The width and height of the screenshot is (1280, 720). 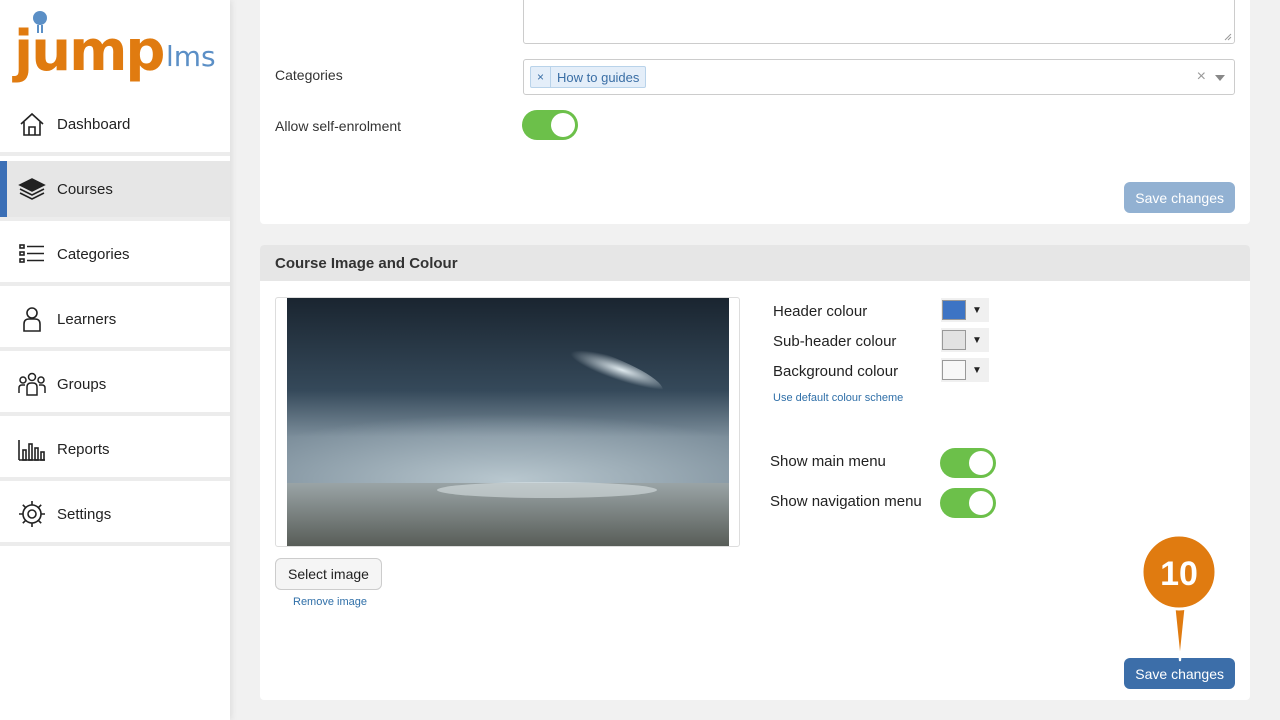 I want to click on background-colour-swatch, so click(x=954, y=370).